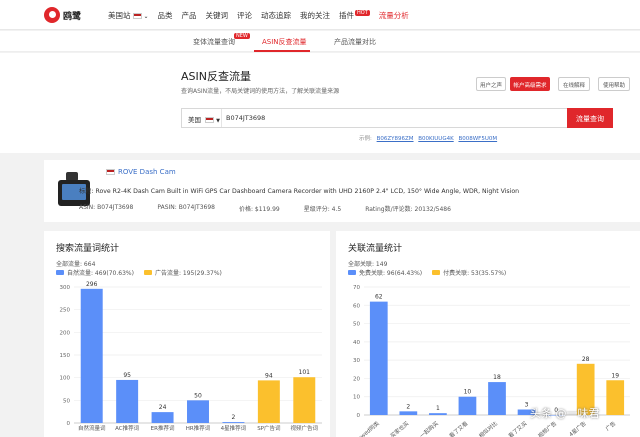  Describe the element at coordinates (356, 398) in the screenshot. I see `y-tick-label: 10` at that location.